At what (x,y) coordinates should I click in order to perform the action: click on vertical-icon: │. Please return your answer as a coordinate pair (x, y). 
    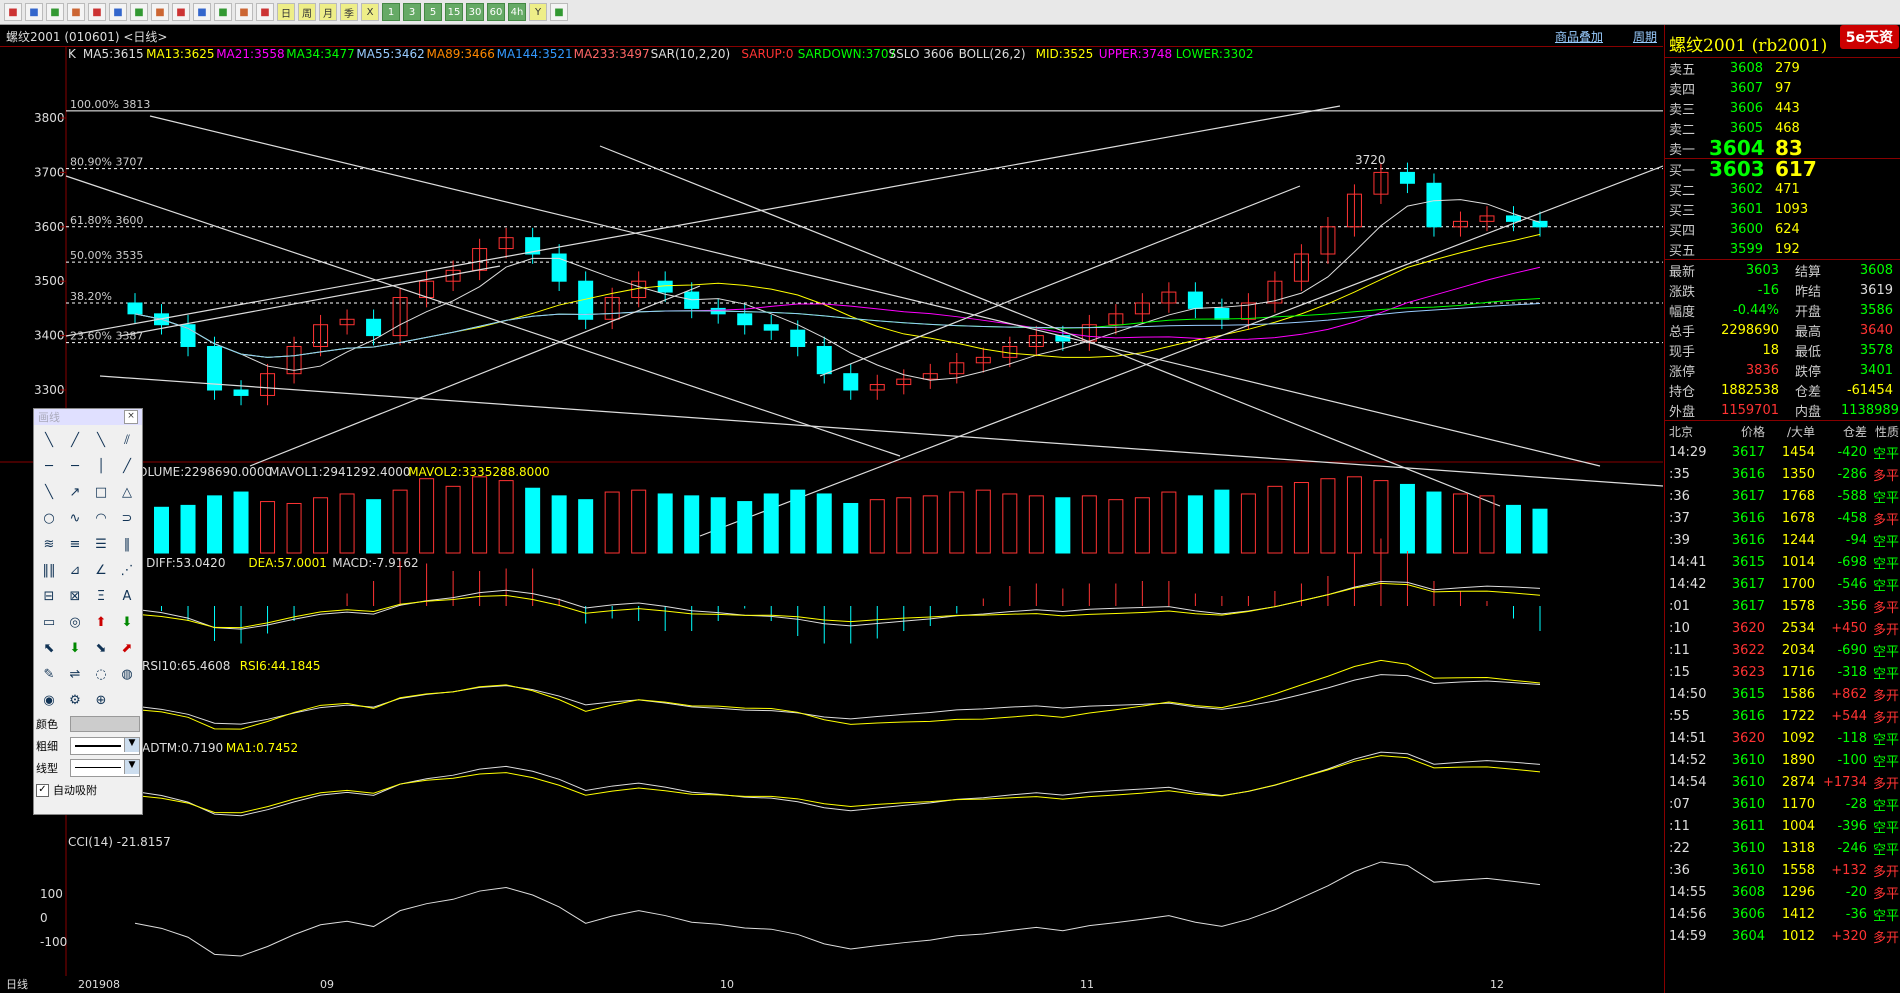
    Looking at the image, I should click on (101, 466).